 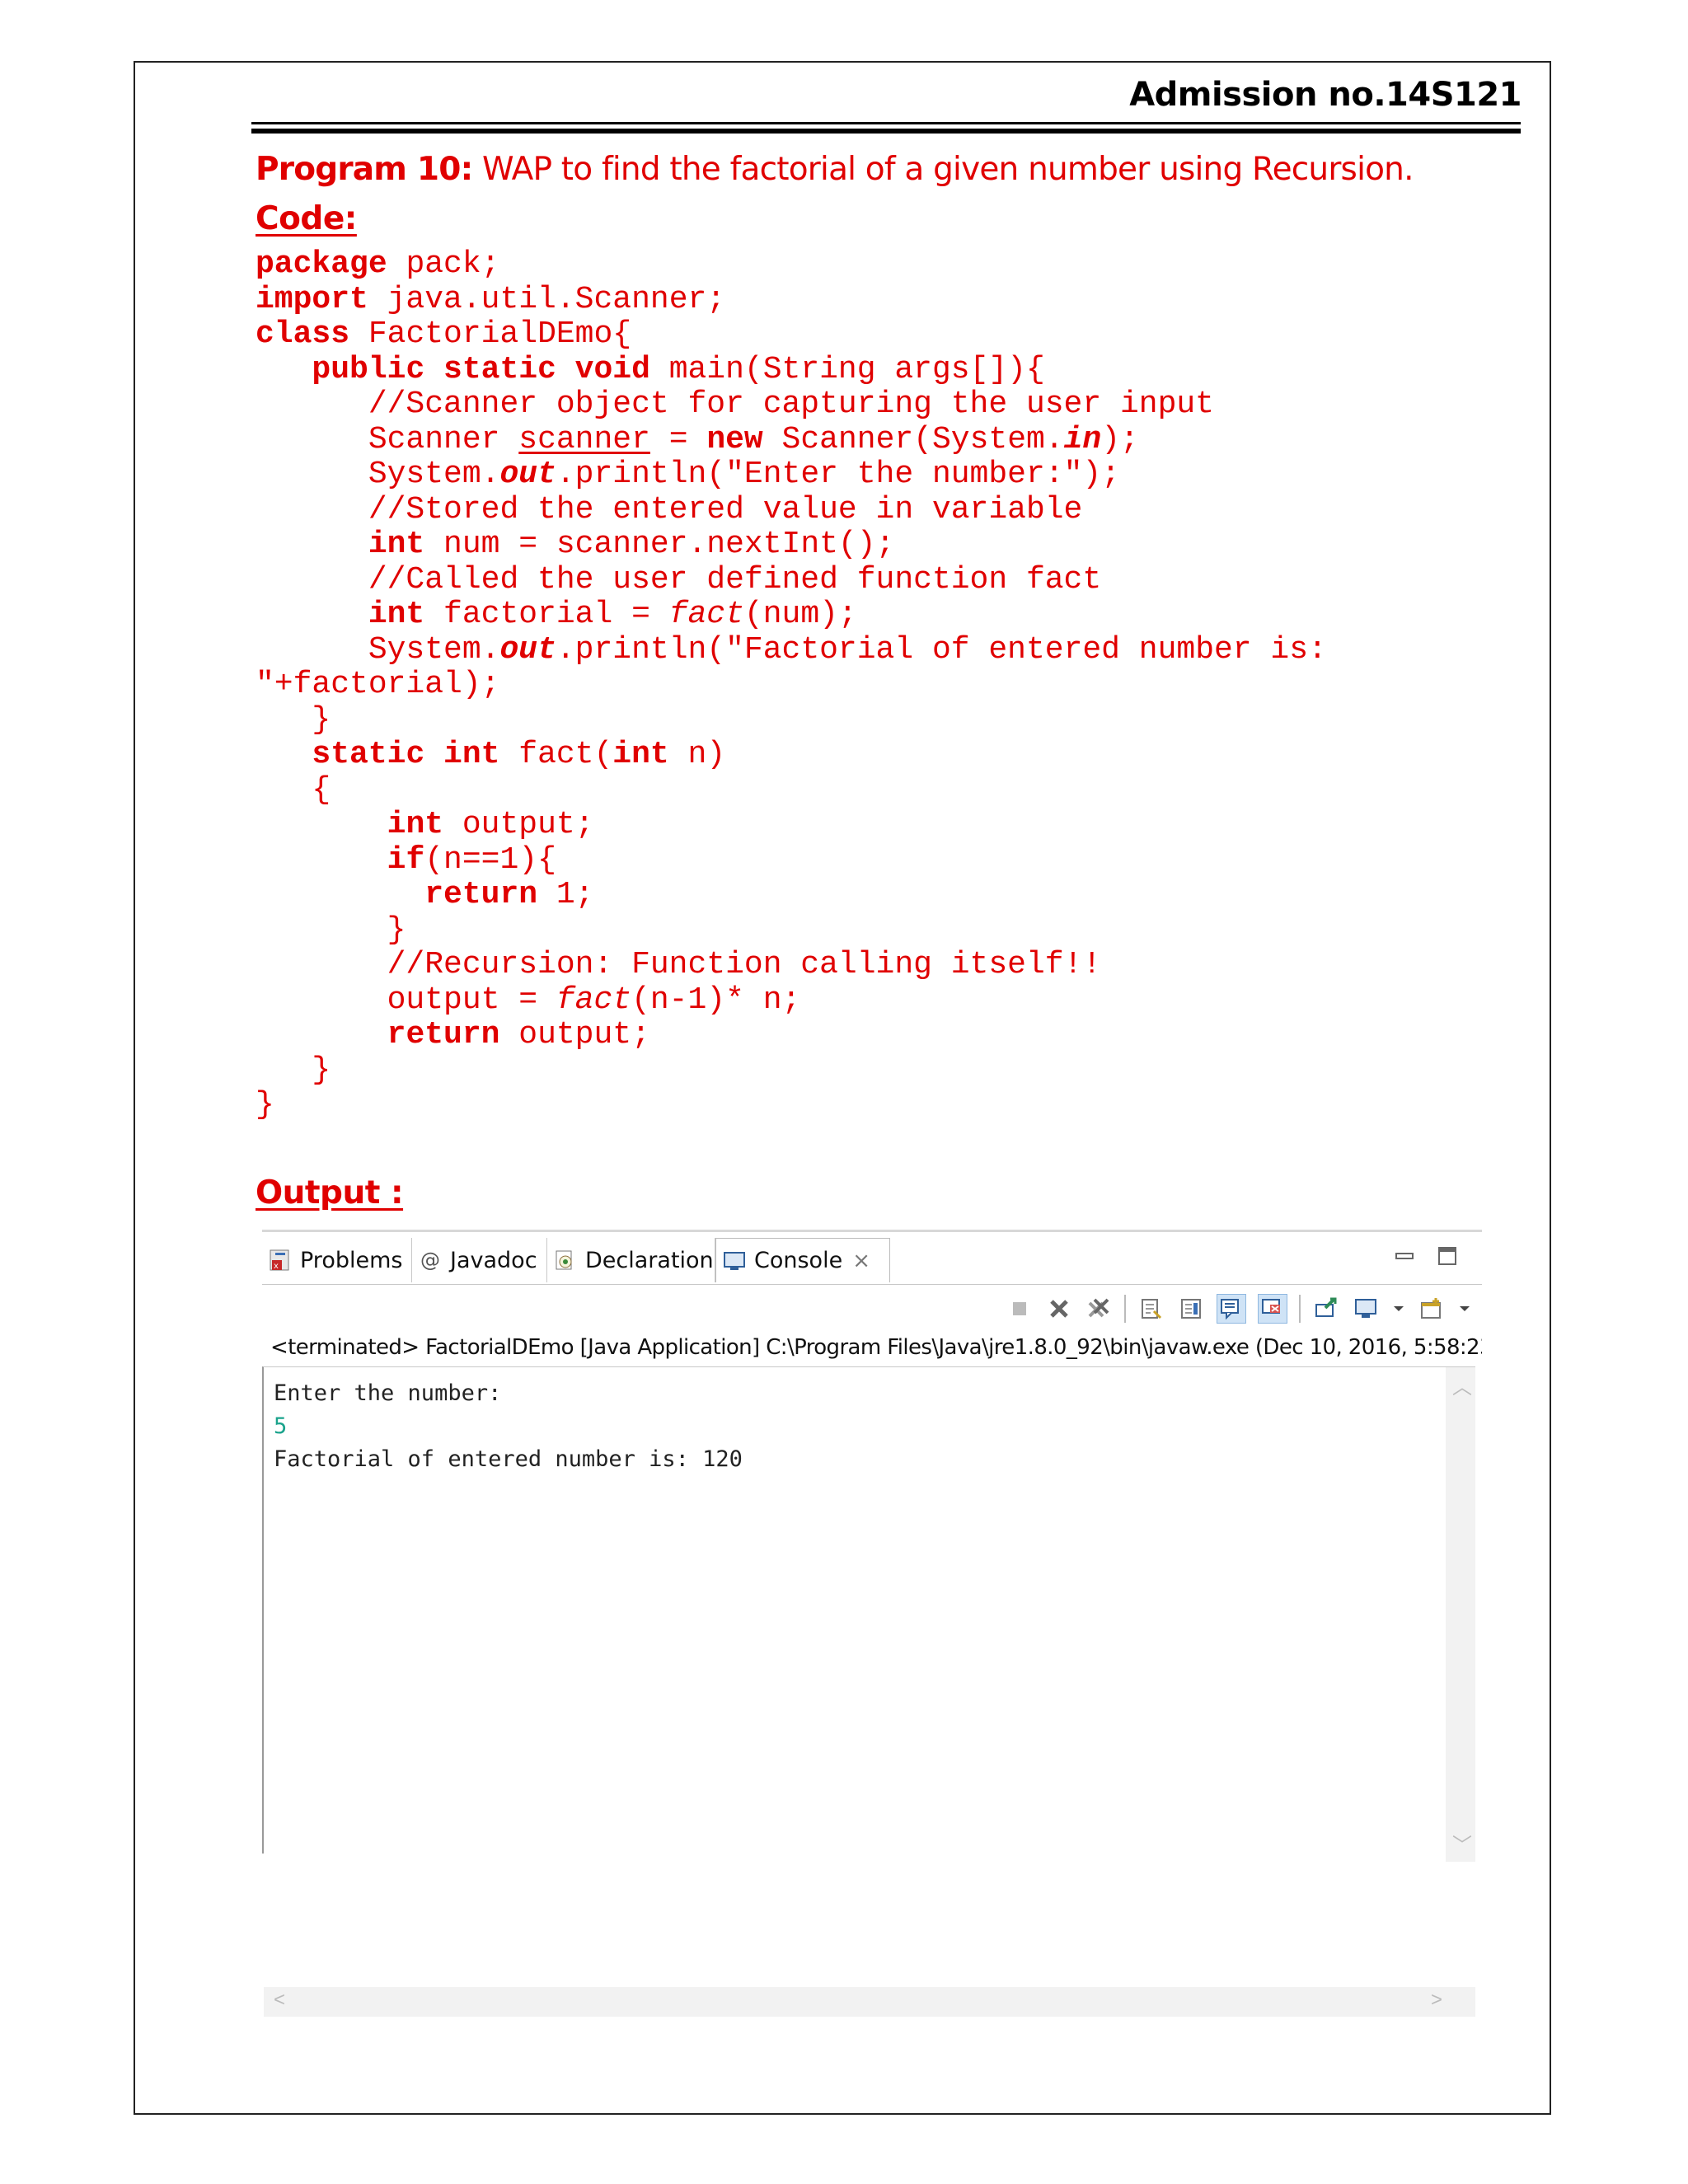 What do you see at coordinates (1426, 1258) in the screenshot?
I see `window-buttons` at bounding box center [1426, 1258].